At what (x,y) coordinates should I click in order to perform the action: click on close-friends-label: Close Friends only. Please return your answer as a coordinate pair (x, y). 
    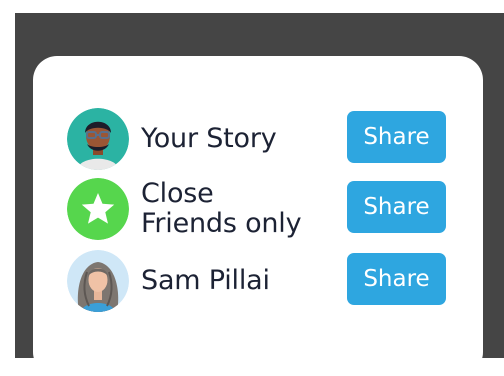
    Looking at the image, I should click on (236, 209).